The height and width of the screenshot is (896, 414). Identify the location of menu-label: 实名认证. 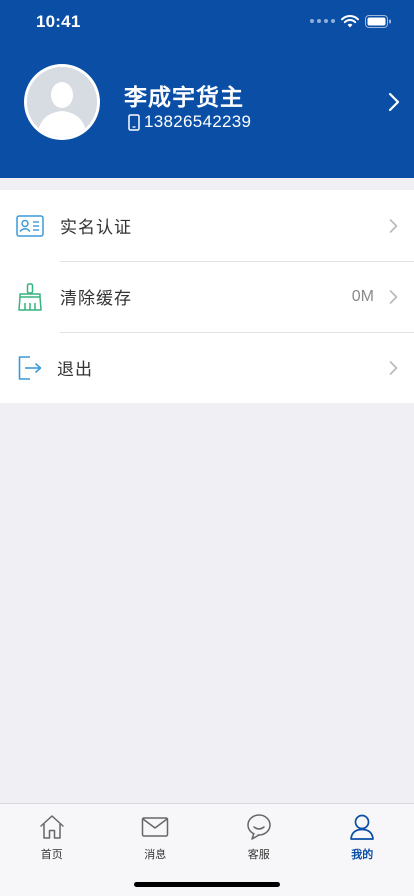
(96, 227).